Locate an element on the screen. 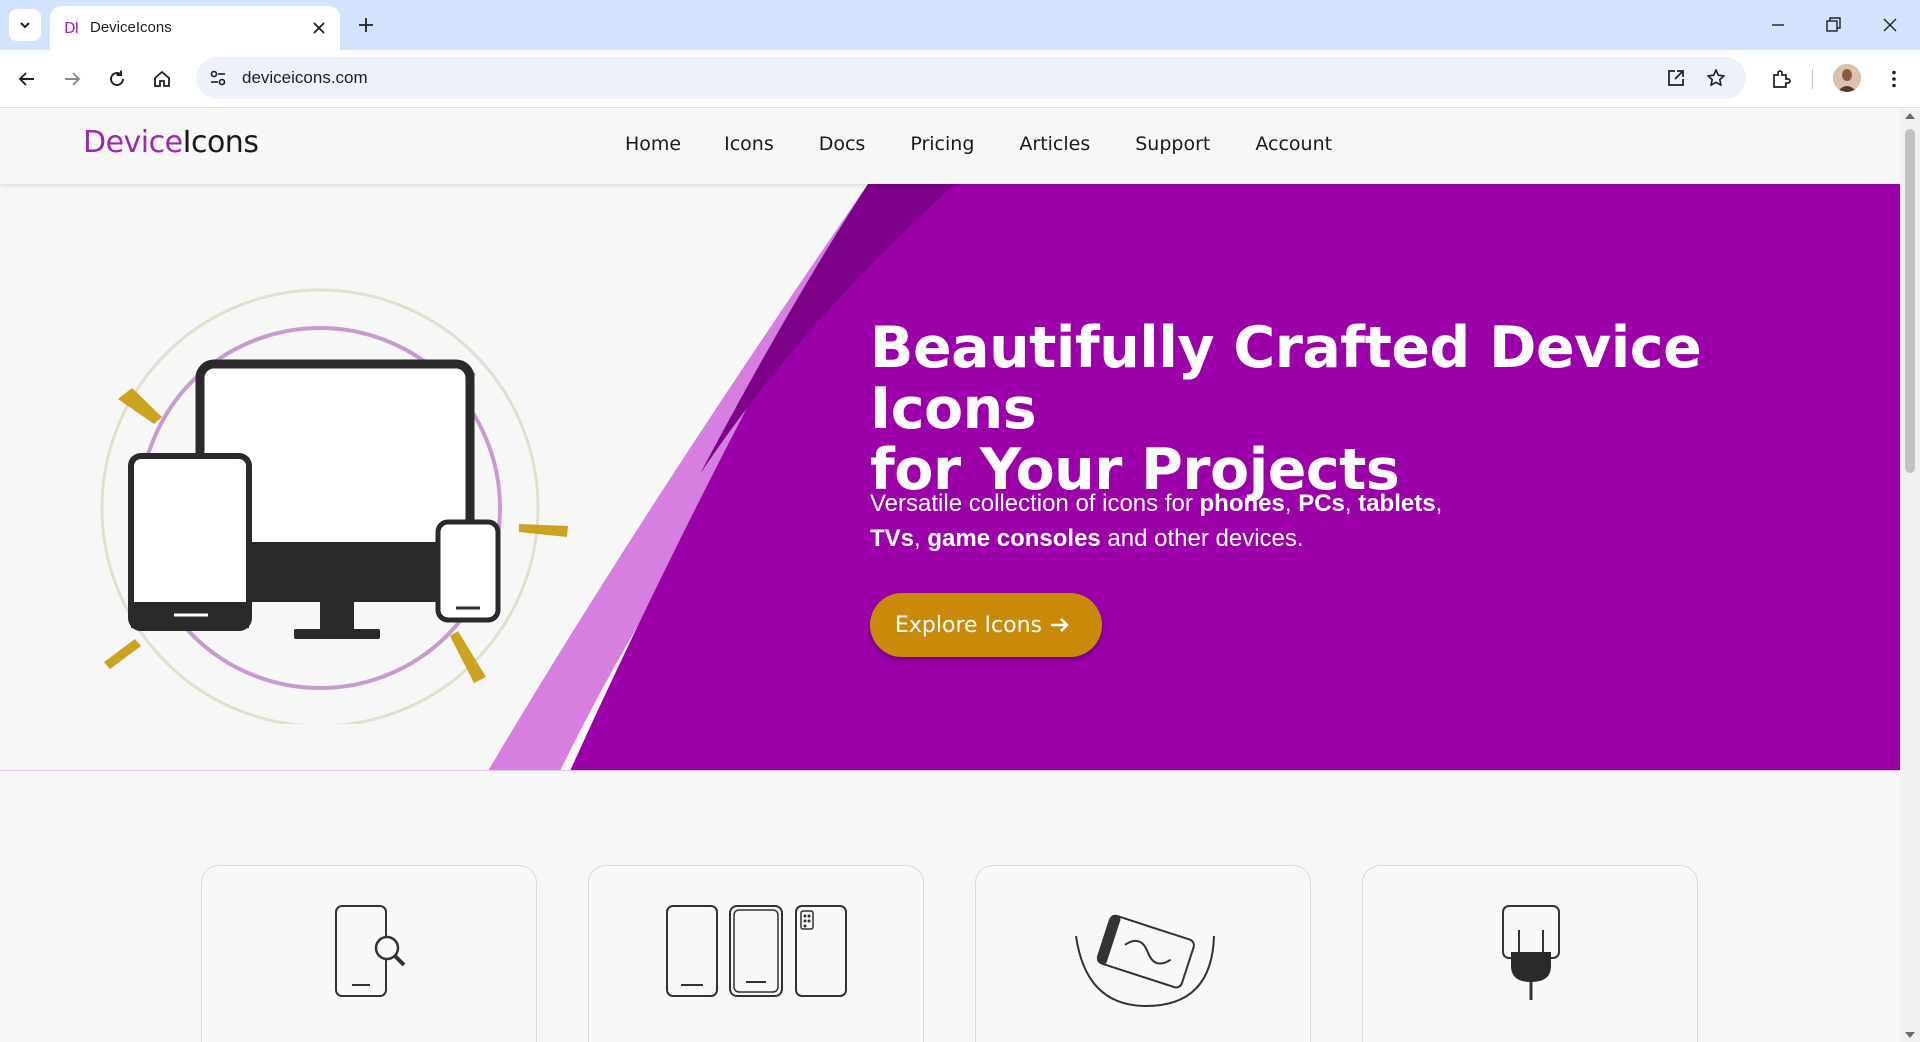  star-icon is located at coordinates (1716, 77).